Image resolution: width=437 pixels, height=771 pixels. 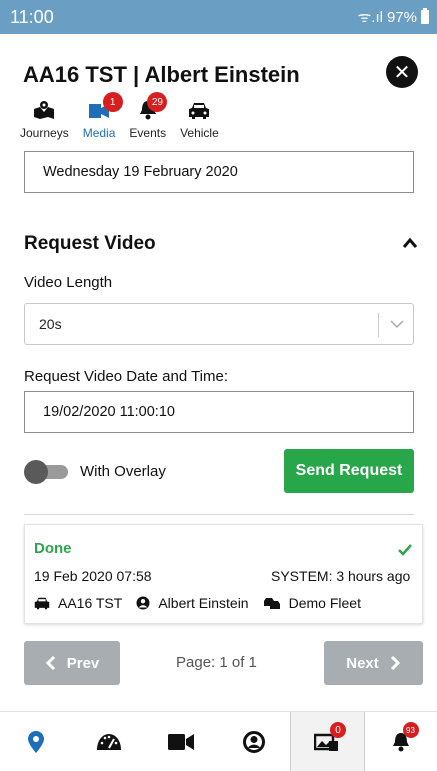 I want to click on signal-icon: ᯤ.ıl, so click(x=370, y=17).